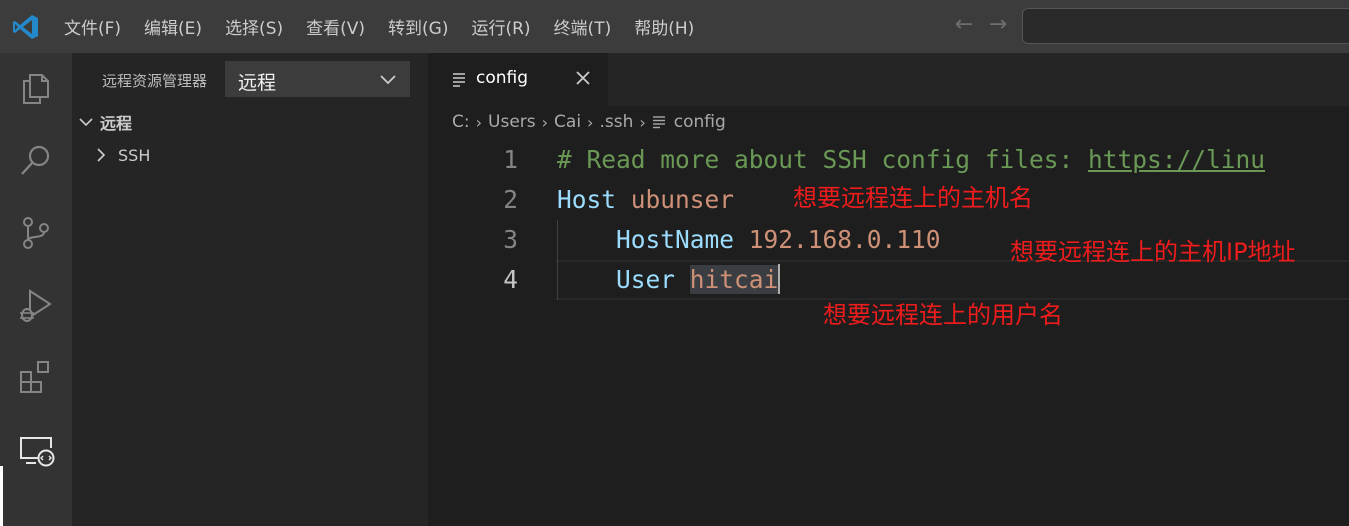  I want to click on annotation-hostname: 想要远程连上的主机IP地址, so click(1153, 252).